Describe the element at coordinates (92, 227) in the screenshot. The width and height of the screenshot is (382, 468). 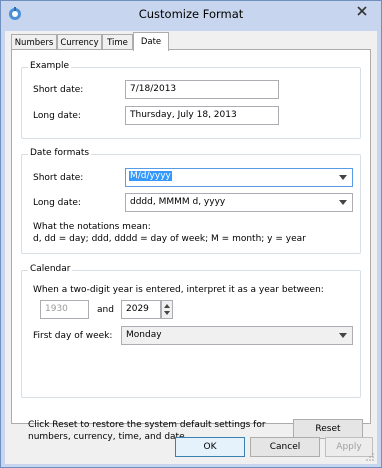
I see `notation-title: What the notations mean:` at that location.